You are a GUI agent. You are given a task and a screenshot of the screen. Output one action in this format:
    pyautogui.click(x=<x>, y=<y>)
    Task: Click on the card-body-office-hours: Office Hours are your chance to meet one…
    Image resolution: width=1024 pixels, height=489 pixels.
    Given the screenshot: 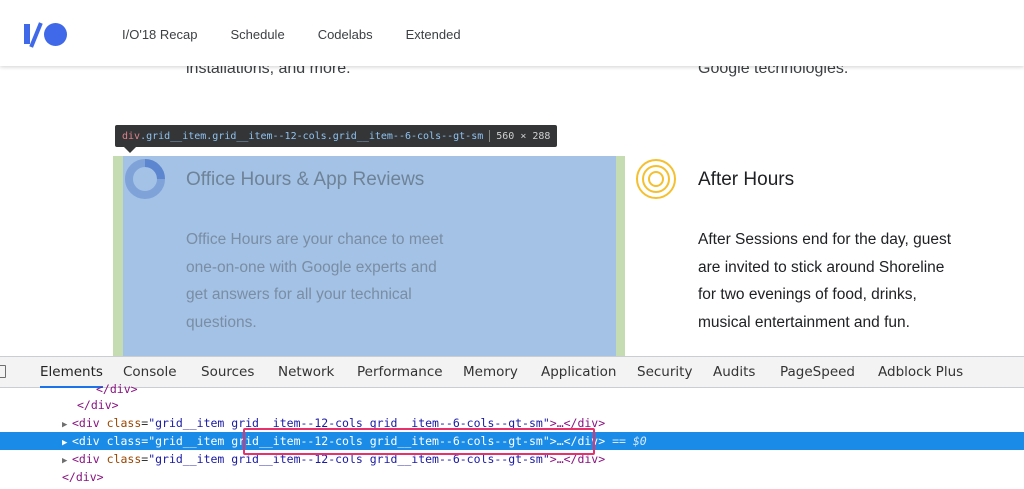 What is the action you would take?
    pyautogui.click(x=315, y=281)
    